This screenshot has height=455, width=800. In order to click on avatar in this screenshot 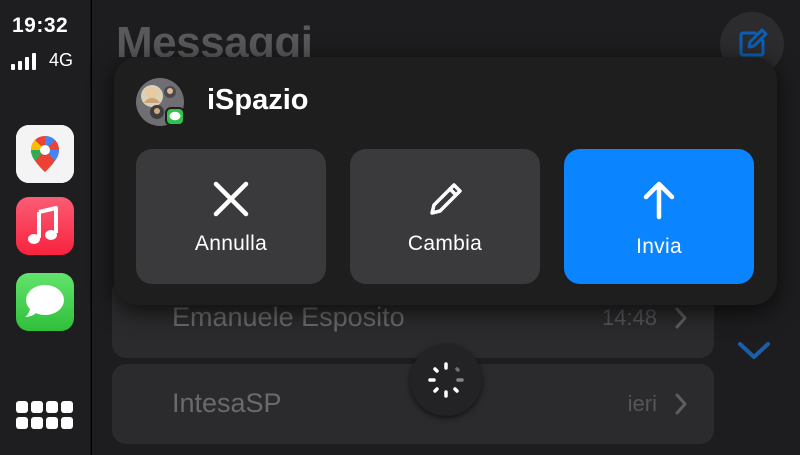, I will do `click(160, 102)`.